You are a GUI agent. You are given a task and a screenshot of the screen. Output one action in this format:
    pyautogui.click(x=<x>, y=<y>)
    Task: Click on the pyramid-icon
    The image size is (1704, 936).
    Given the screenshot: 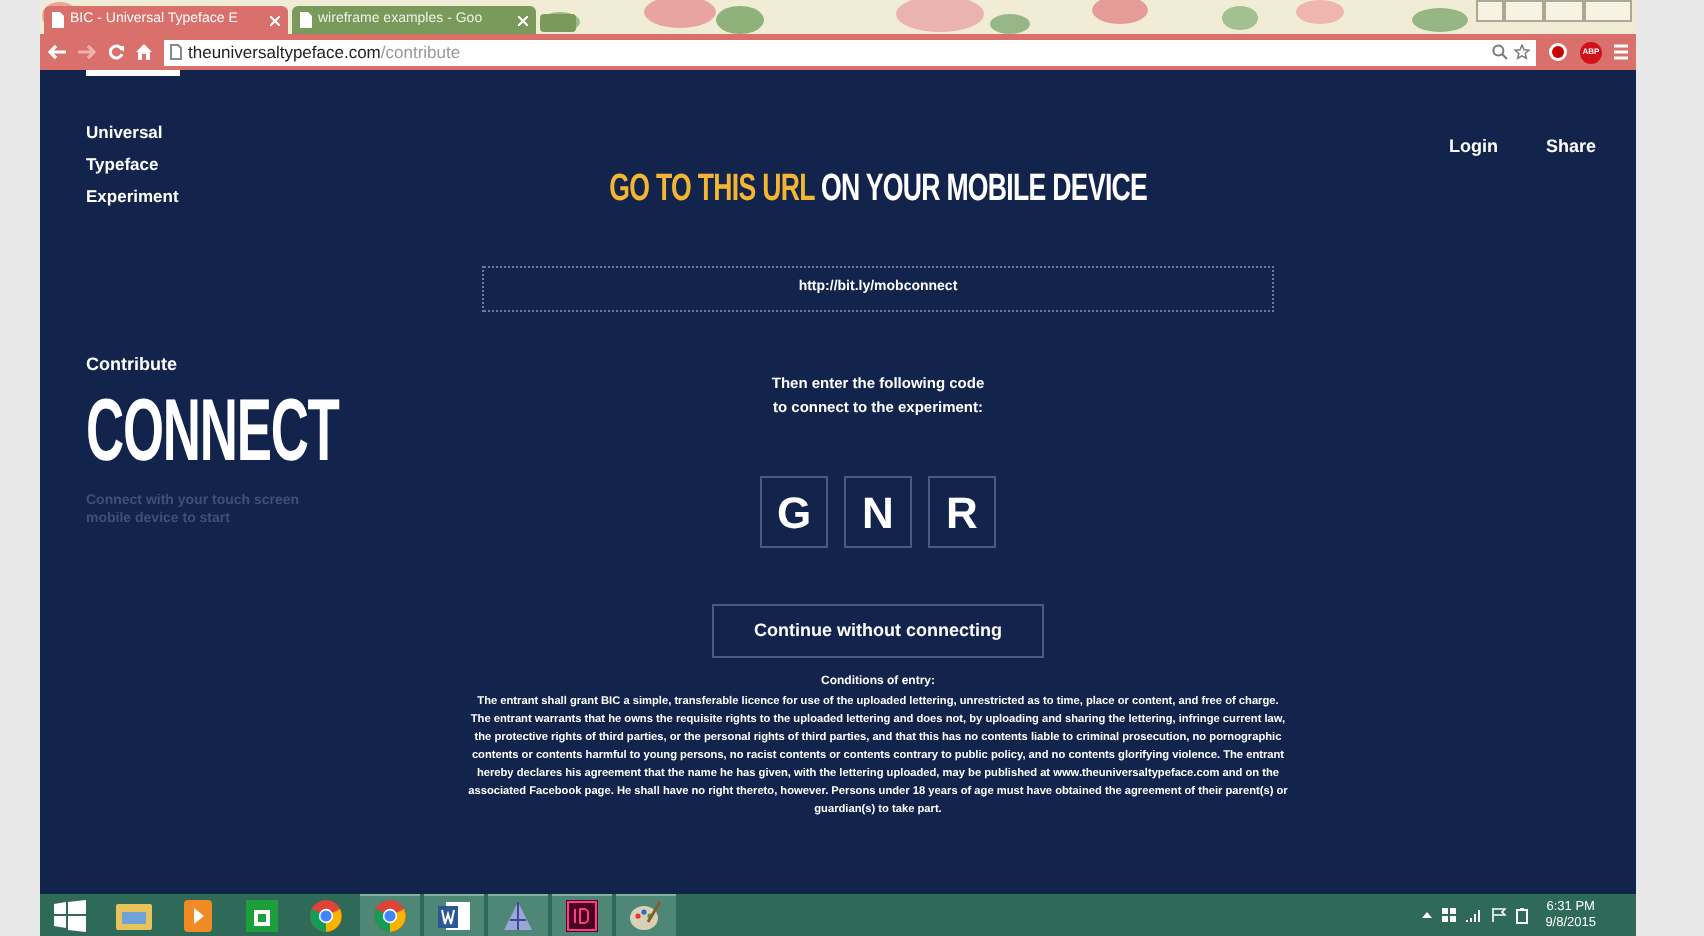 What is the action you would take?
    pyautogui.click(x=518, y=916)
    